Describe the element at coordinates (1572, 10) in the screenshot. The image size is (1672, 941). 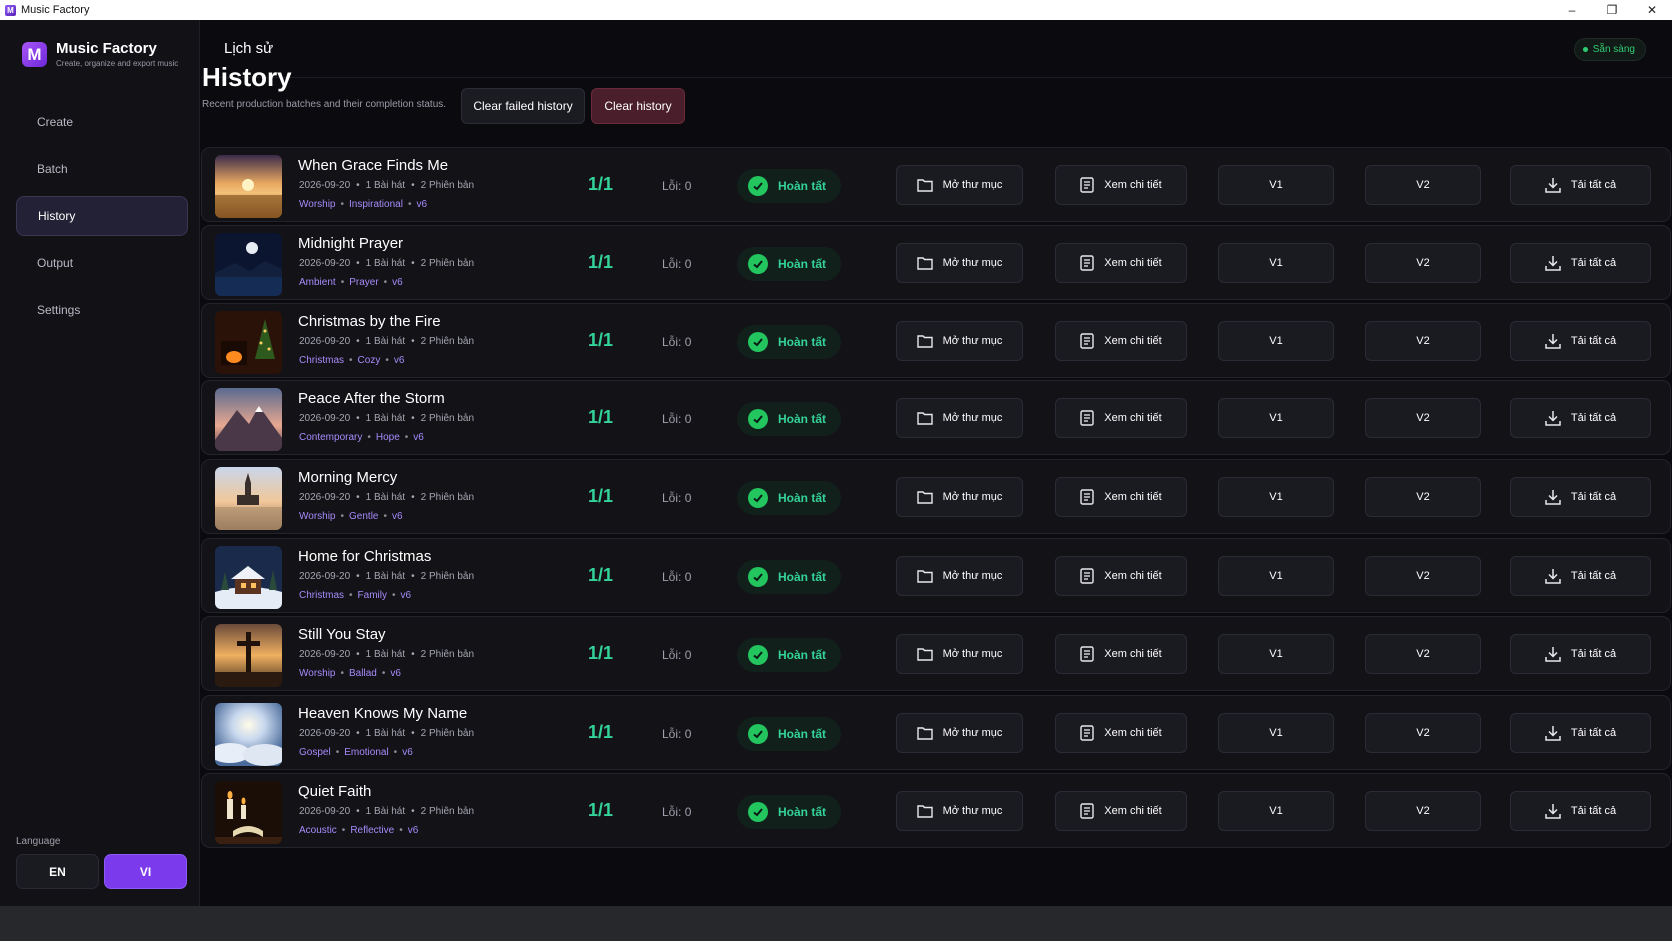
I see `minimize-icon: –` at that location.